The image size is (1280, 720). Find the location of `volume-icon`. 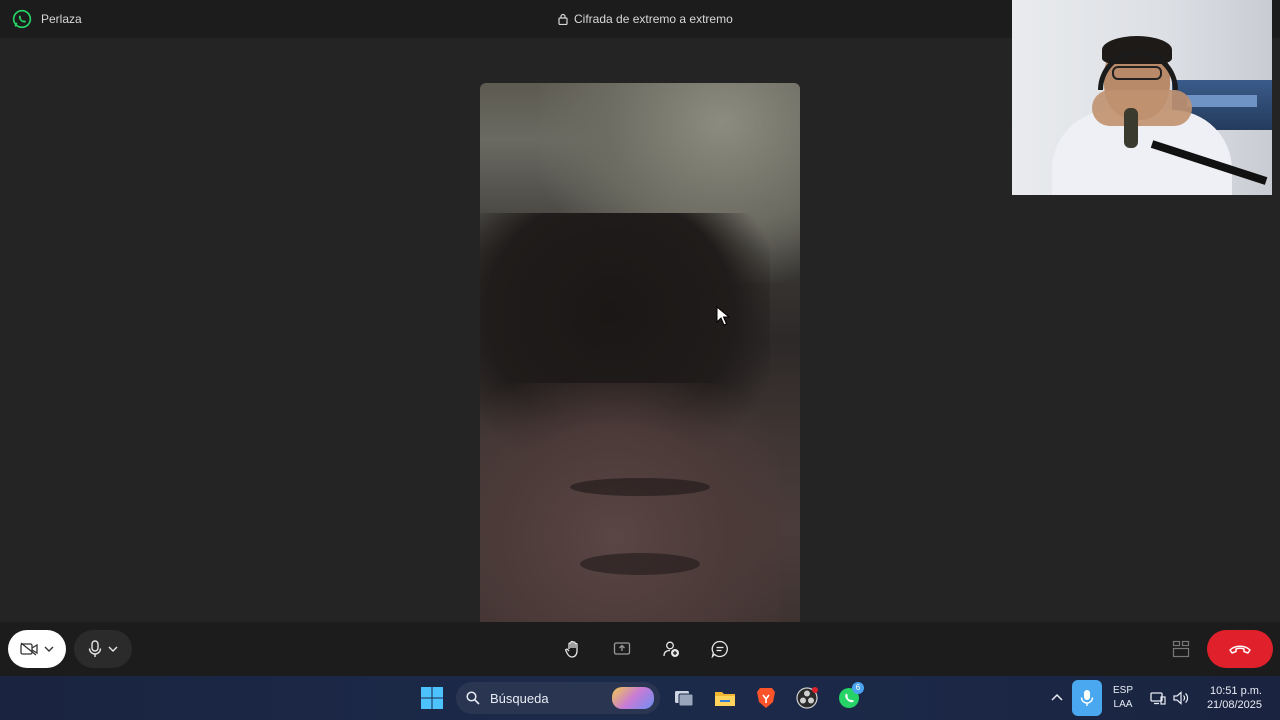

volume-icon is located at coordinates (1181, 698).